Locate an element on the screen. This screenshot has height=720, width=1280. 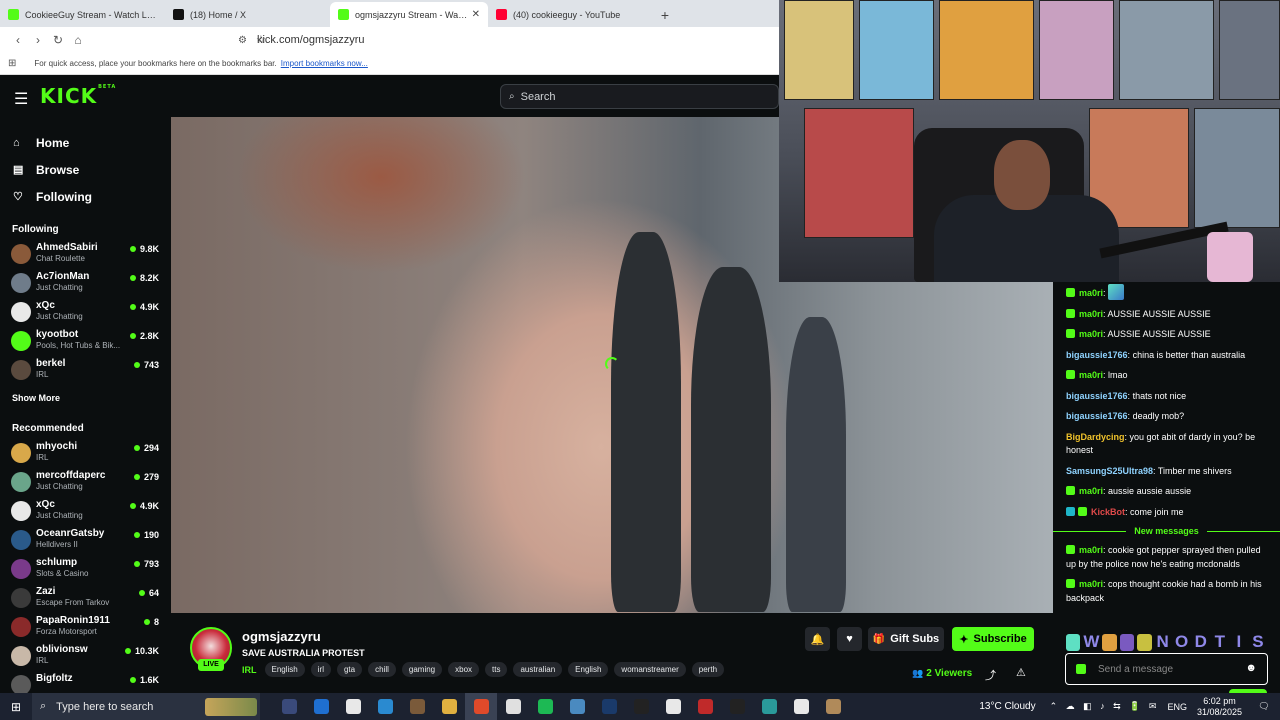
apps-grid-icon: ⊞ is located at coordinates (12, 63).